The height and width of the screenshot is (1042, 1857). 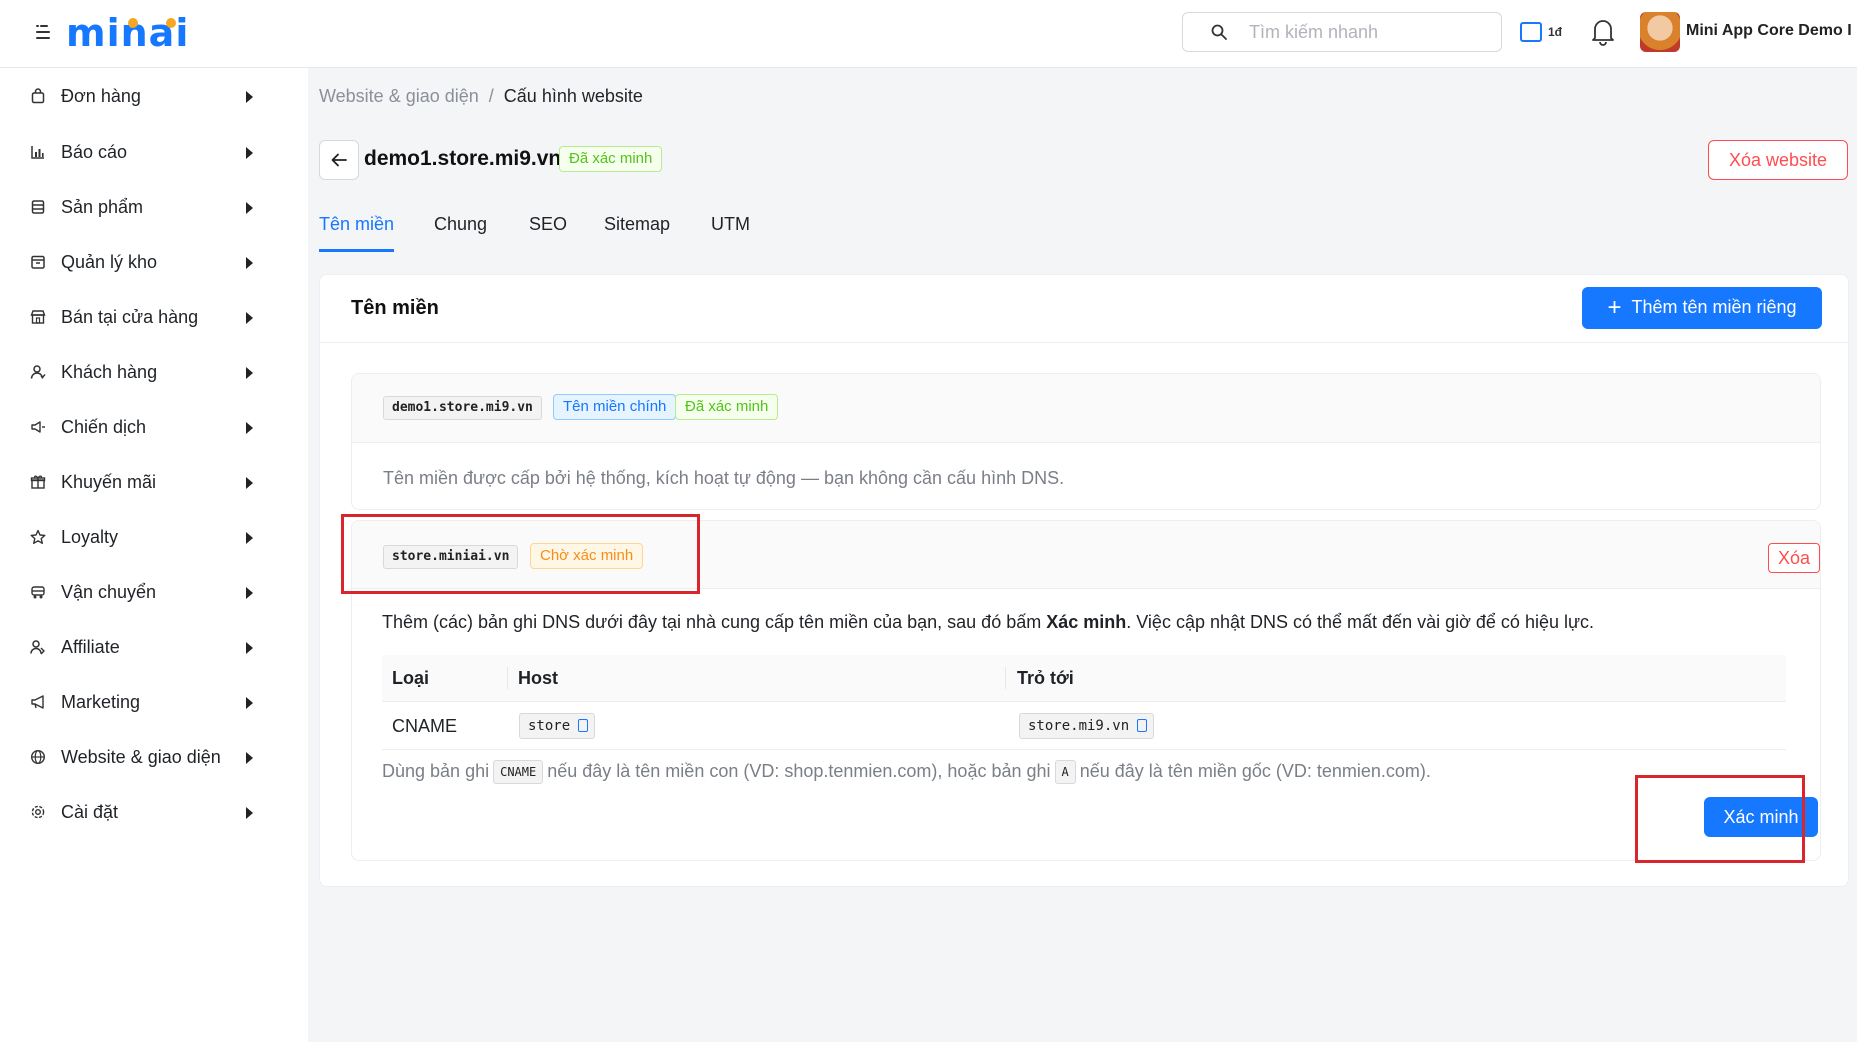 I want to click on sidebar-item-label: Loyalty, so click(x=90, y=537).